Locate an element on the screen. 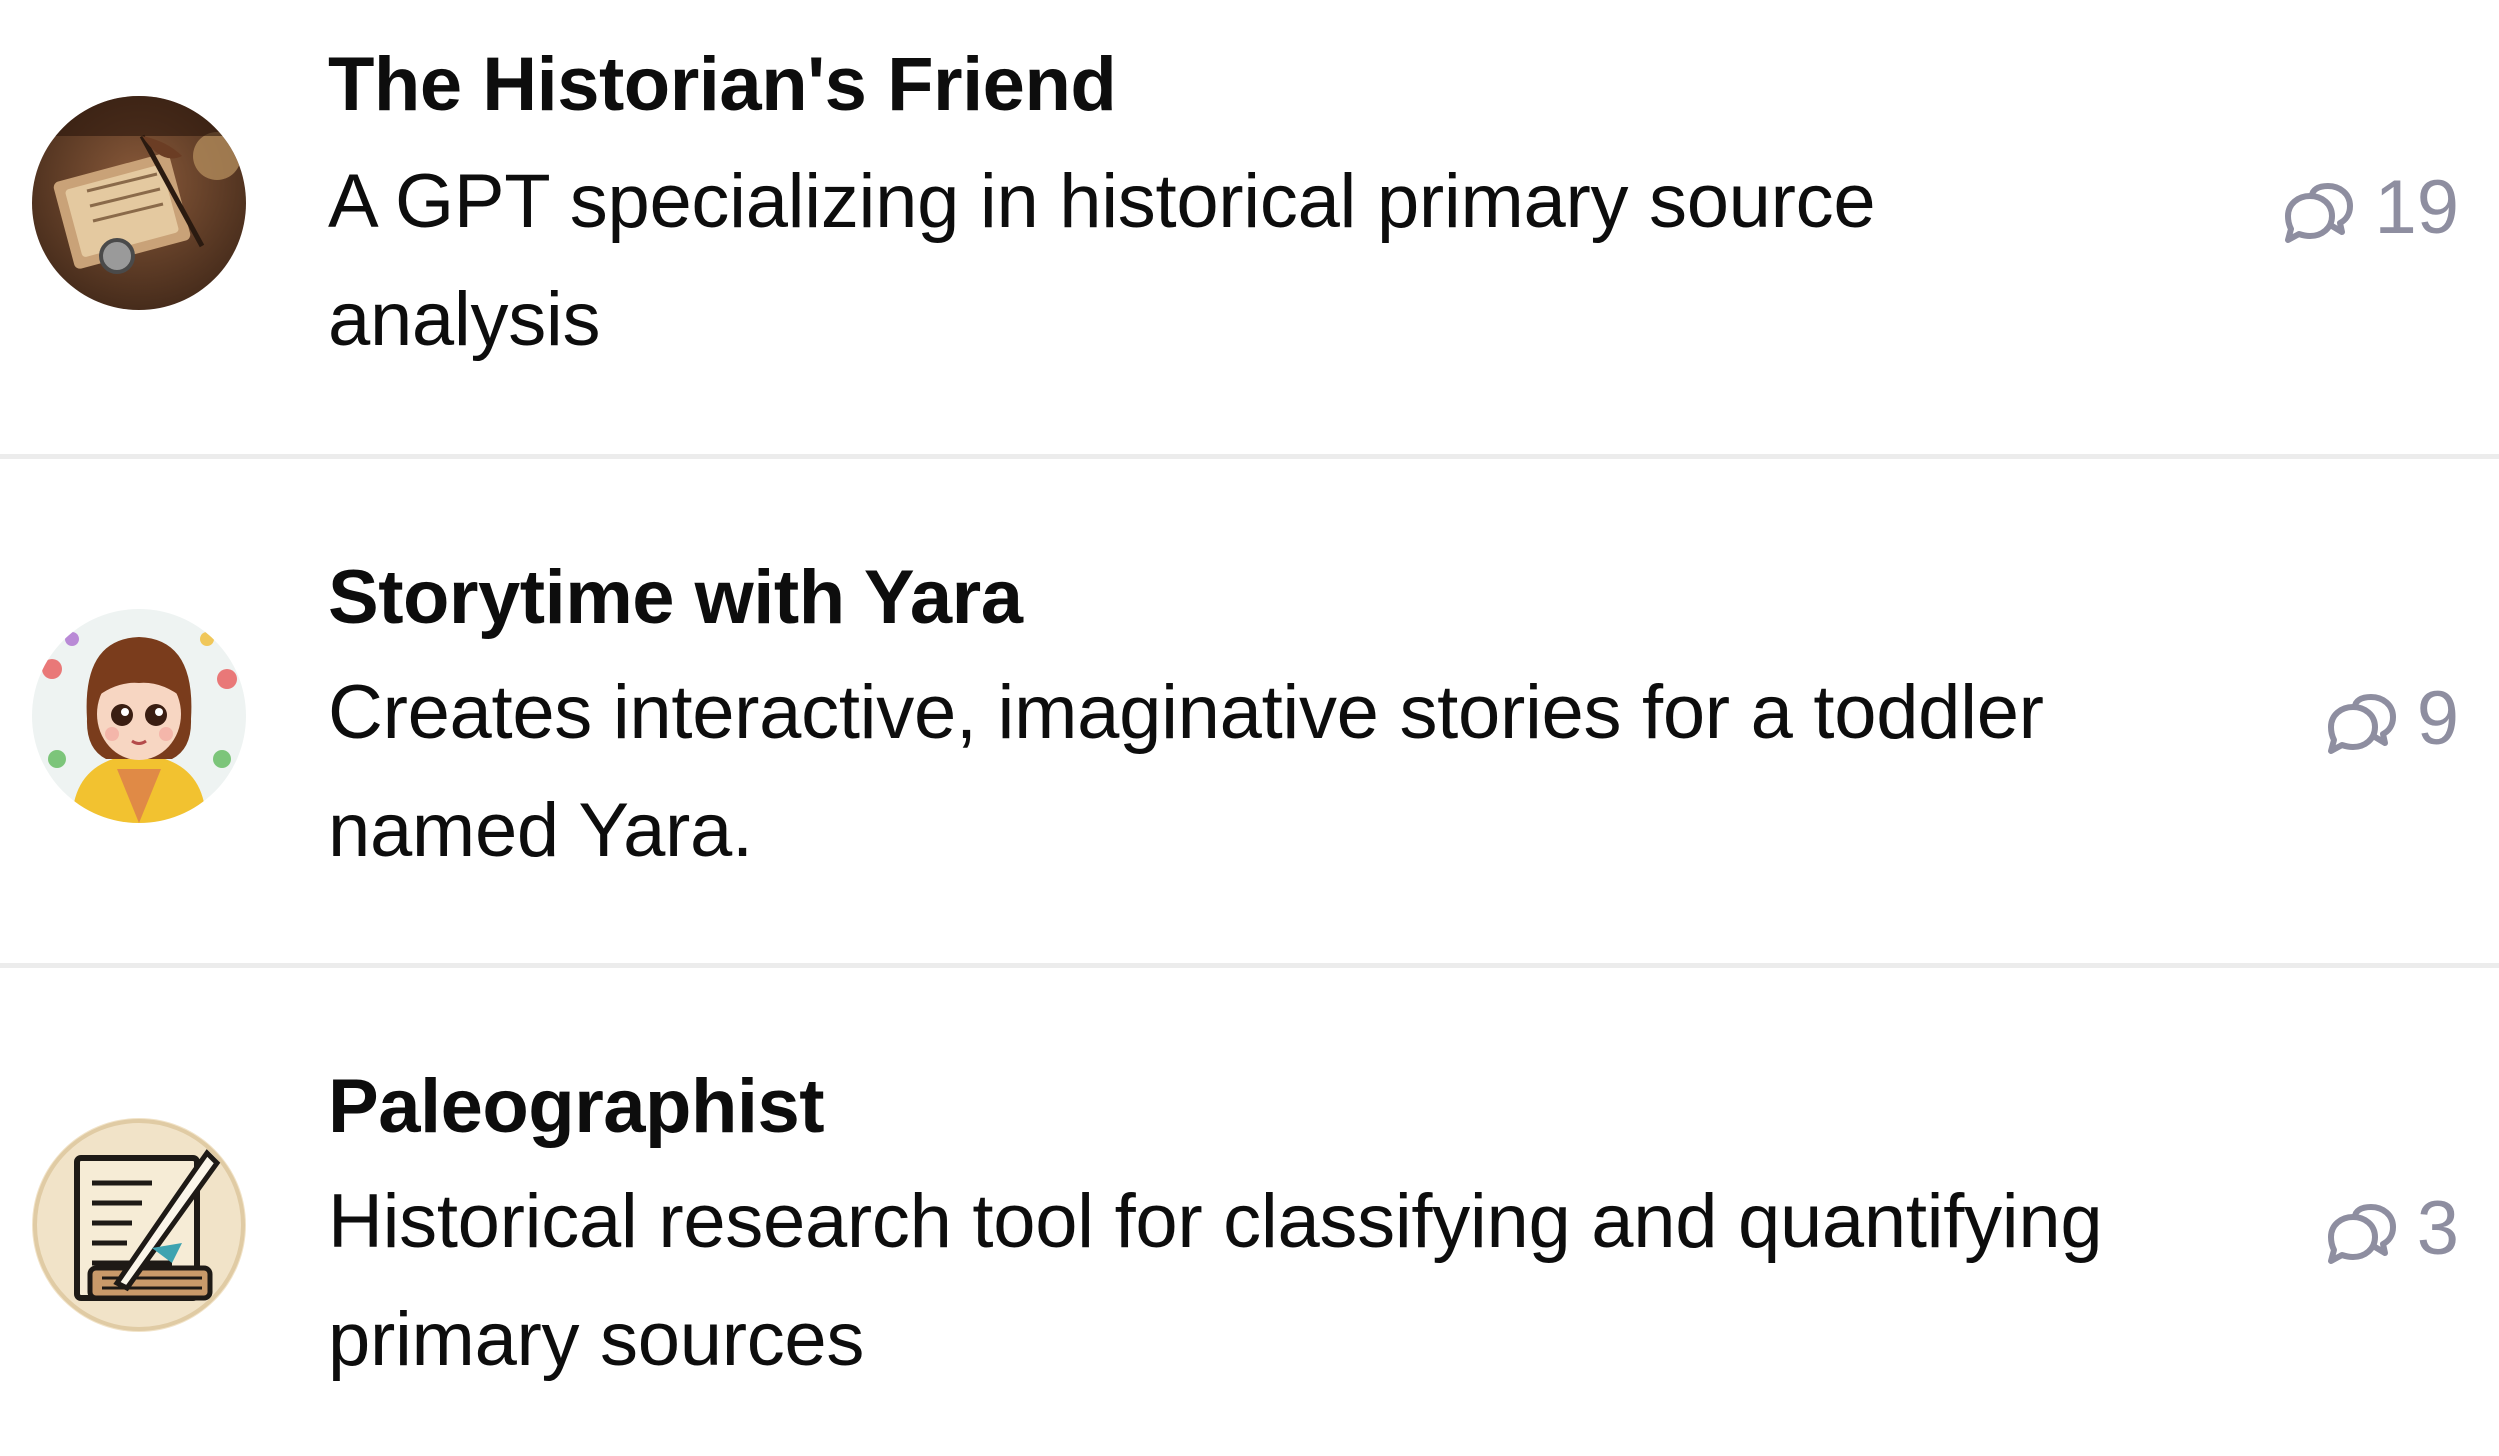  conversation-count: 9 is located at coordinates (2392, 719).